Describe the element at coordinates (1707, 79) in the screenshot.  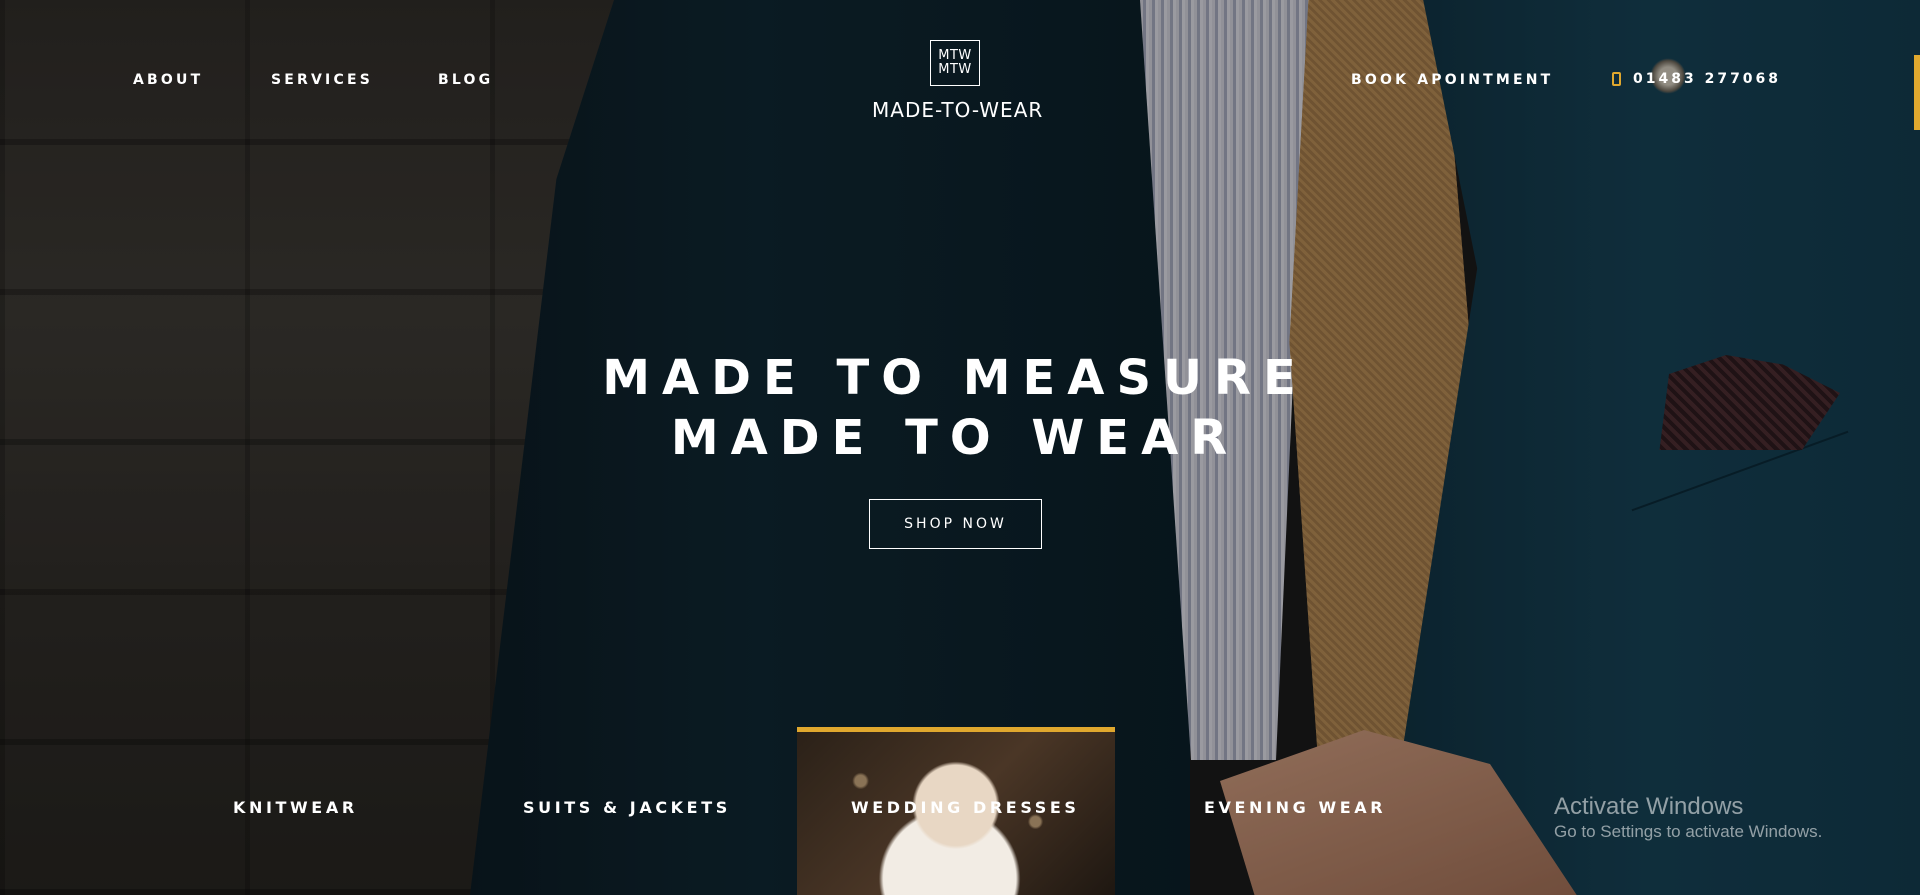
I see `phone-number: 01483 277068` at that location.